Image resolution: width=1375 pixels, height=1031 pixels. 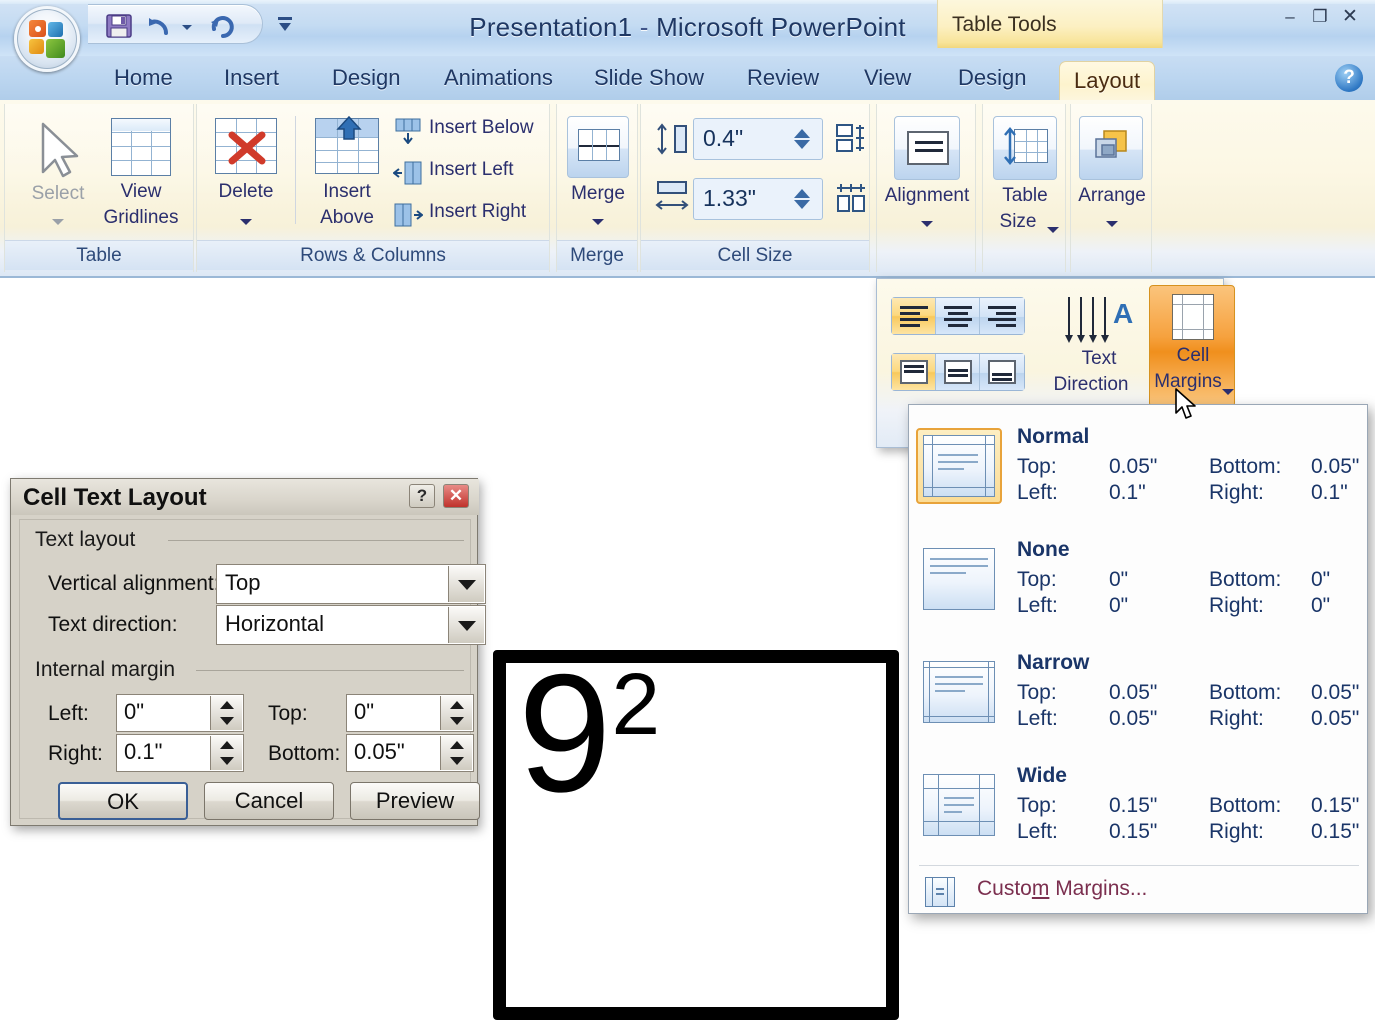 What do you see at coordinates (589, 733) in the screenshot?
I see `table-cell-text: 92` at bounding box center [589, 733].